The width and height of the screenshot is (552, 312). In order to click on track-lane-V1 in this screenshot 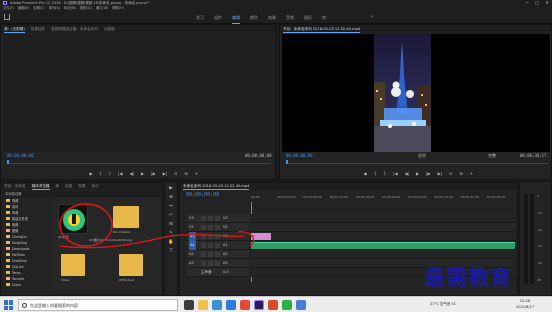, I will do `click(383, 236)`.